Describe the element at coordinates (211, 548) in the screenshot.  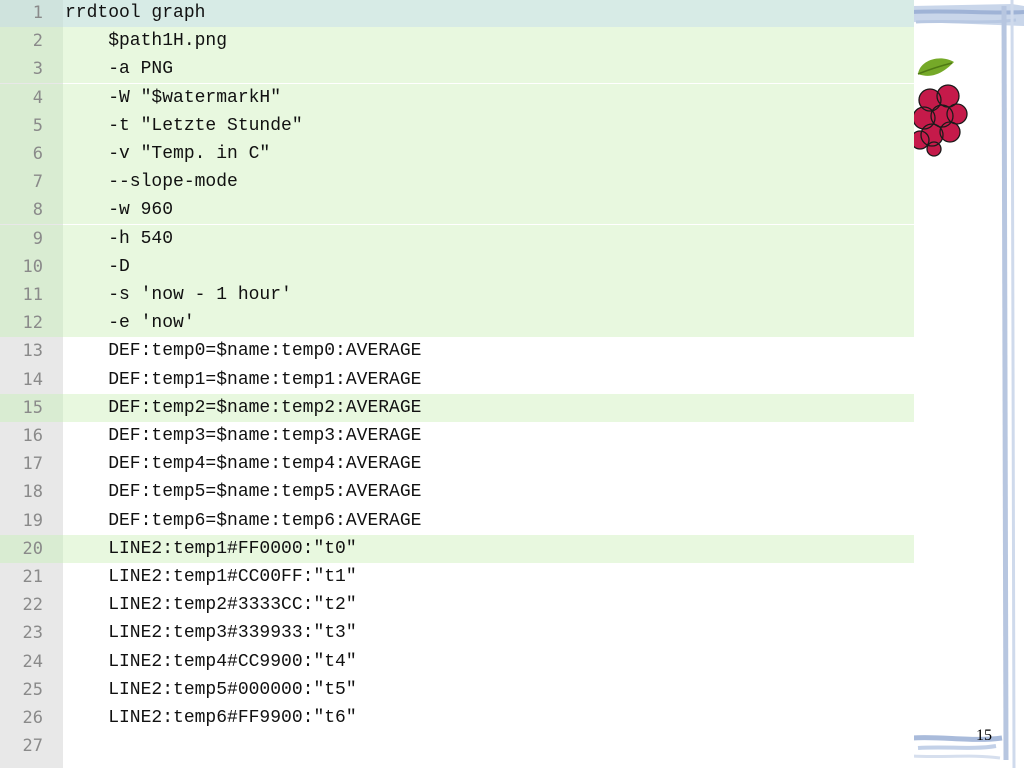
I see `code-text: LINE2:temp1#FF0000:"t0"` at that location.